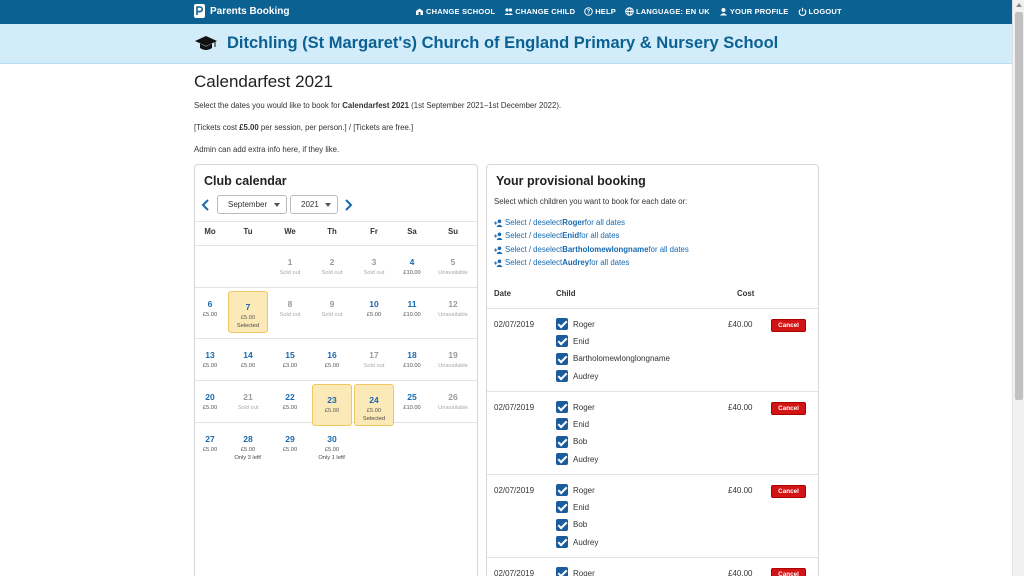 This screenshot has width=1024, height=576. I want to click on booking-date: 02/07/2019, so click(514, 324).